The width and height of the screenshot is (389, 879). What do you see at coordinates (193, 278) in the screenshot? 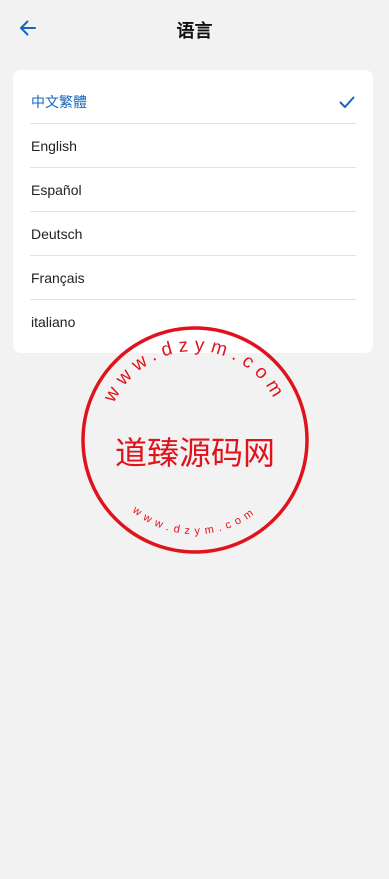
I see `language-item-french: Français` at bounding box center [193, 278].